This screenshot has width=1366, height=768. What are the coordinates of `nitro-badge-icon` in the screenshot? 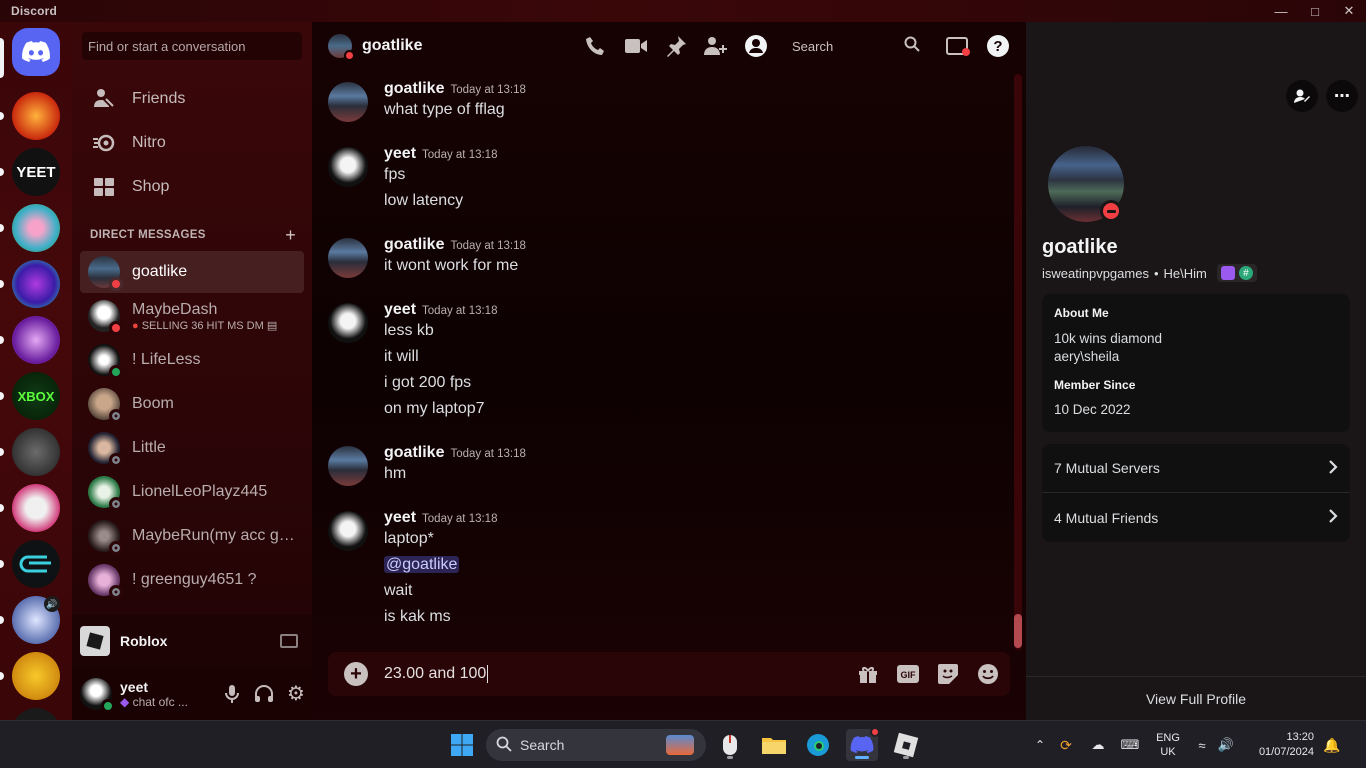 It's located at (1227, 273).